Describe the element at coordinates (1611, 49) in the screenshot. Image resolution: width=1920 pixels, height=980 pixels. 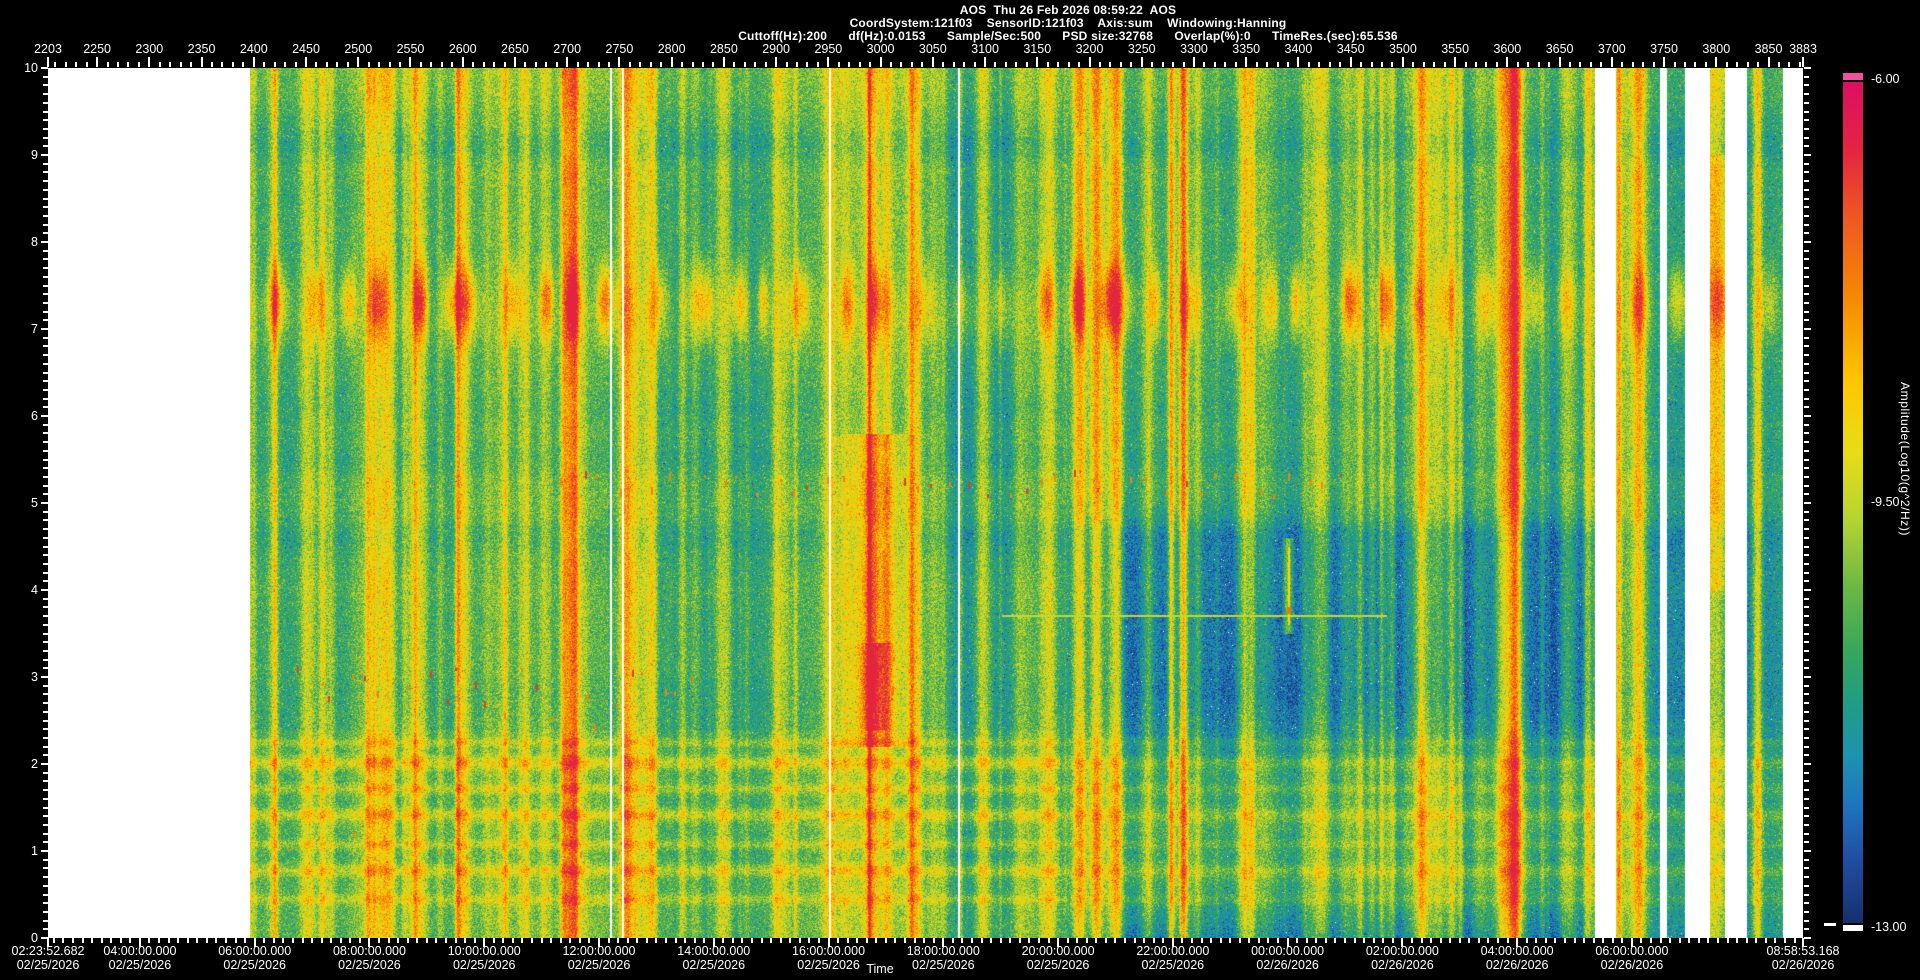
I see `top-axis-tick-label: 3700` at that location.